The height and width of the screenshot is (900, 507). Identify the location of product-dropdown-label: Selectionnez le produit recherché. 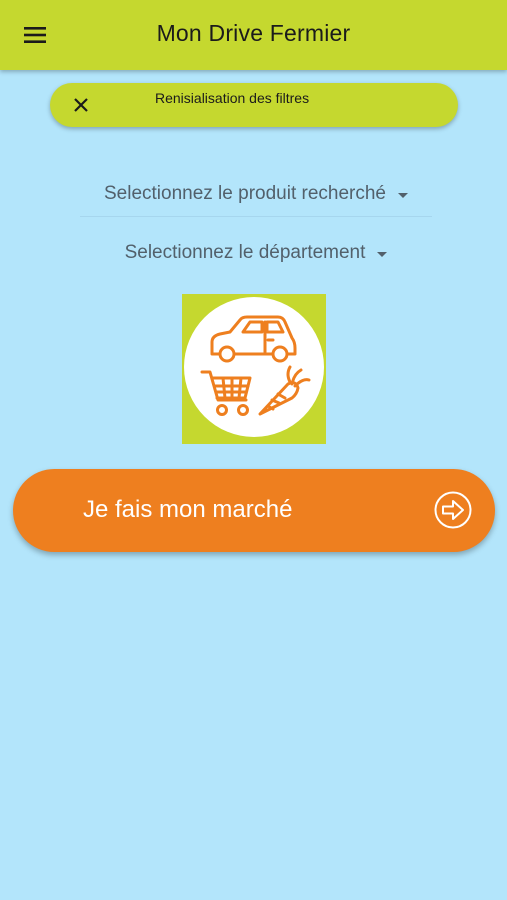
(244, 193).